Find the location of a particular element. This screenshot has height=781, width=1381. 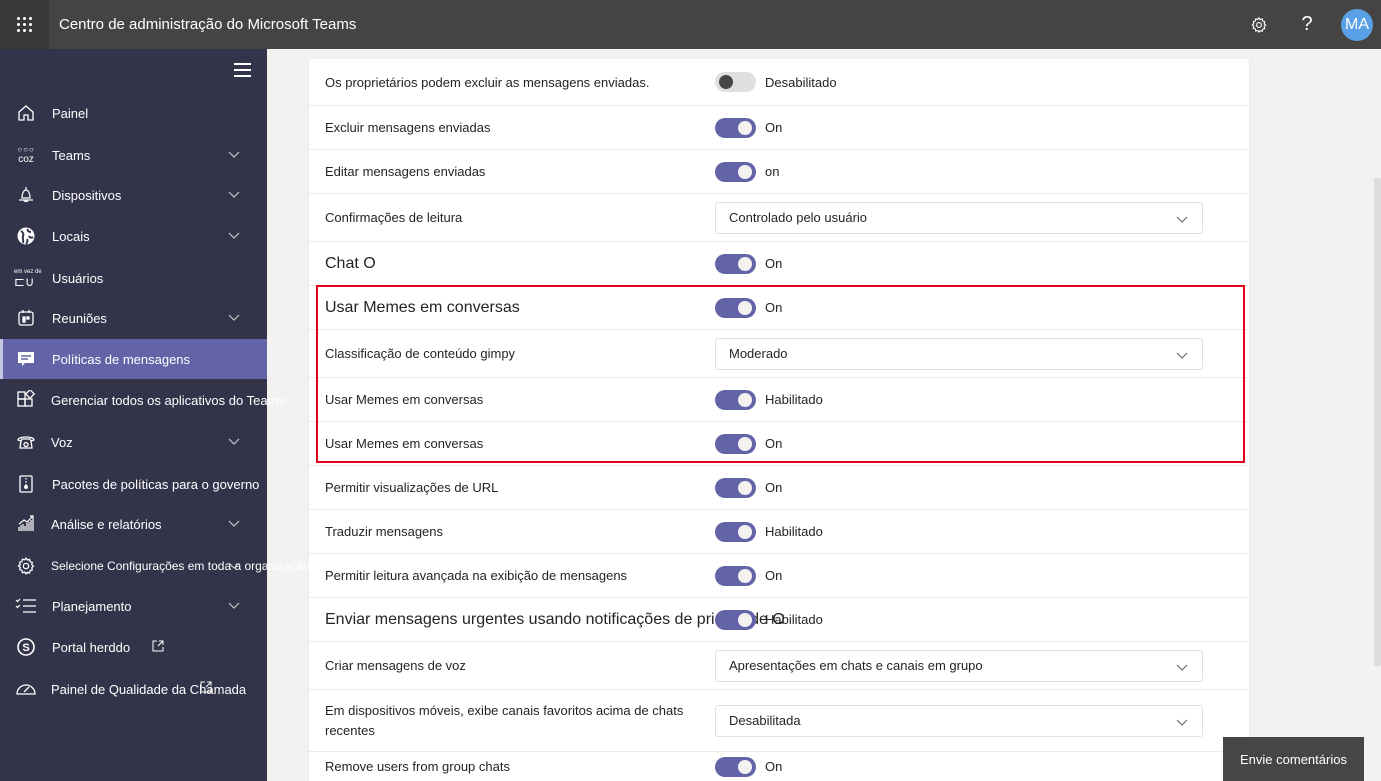

sidebar-item-gerenciar-aplicativos: Gerenciar todos os aplicativos do Teams is located at coordinates (142, 400).